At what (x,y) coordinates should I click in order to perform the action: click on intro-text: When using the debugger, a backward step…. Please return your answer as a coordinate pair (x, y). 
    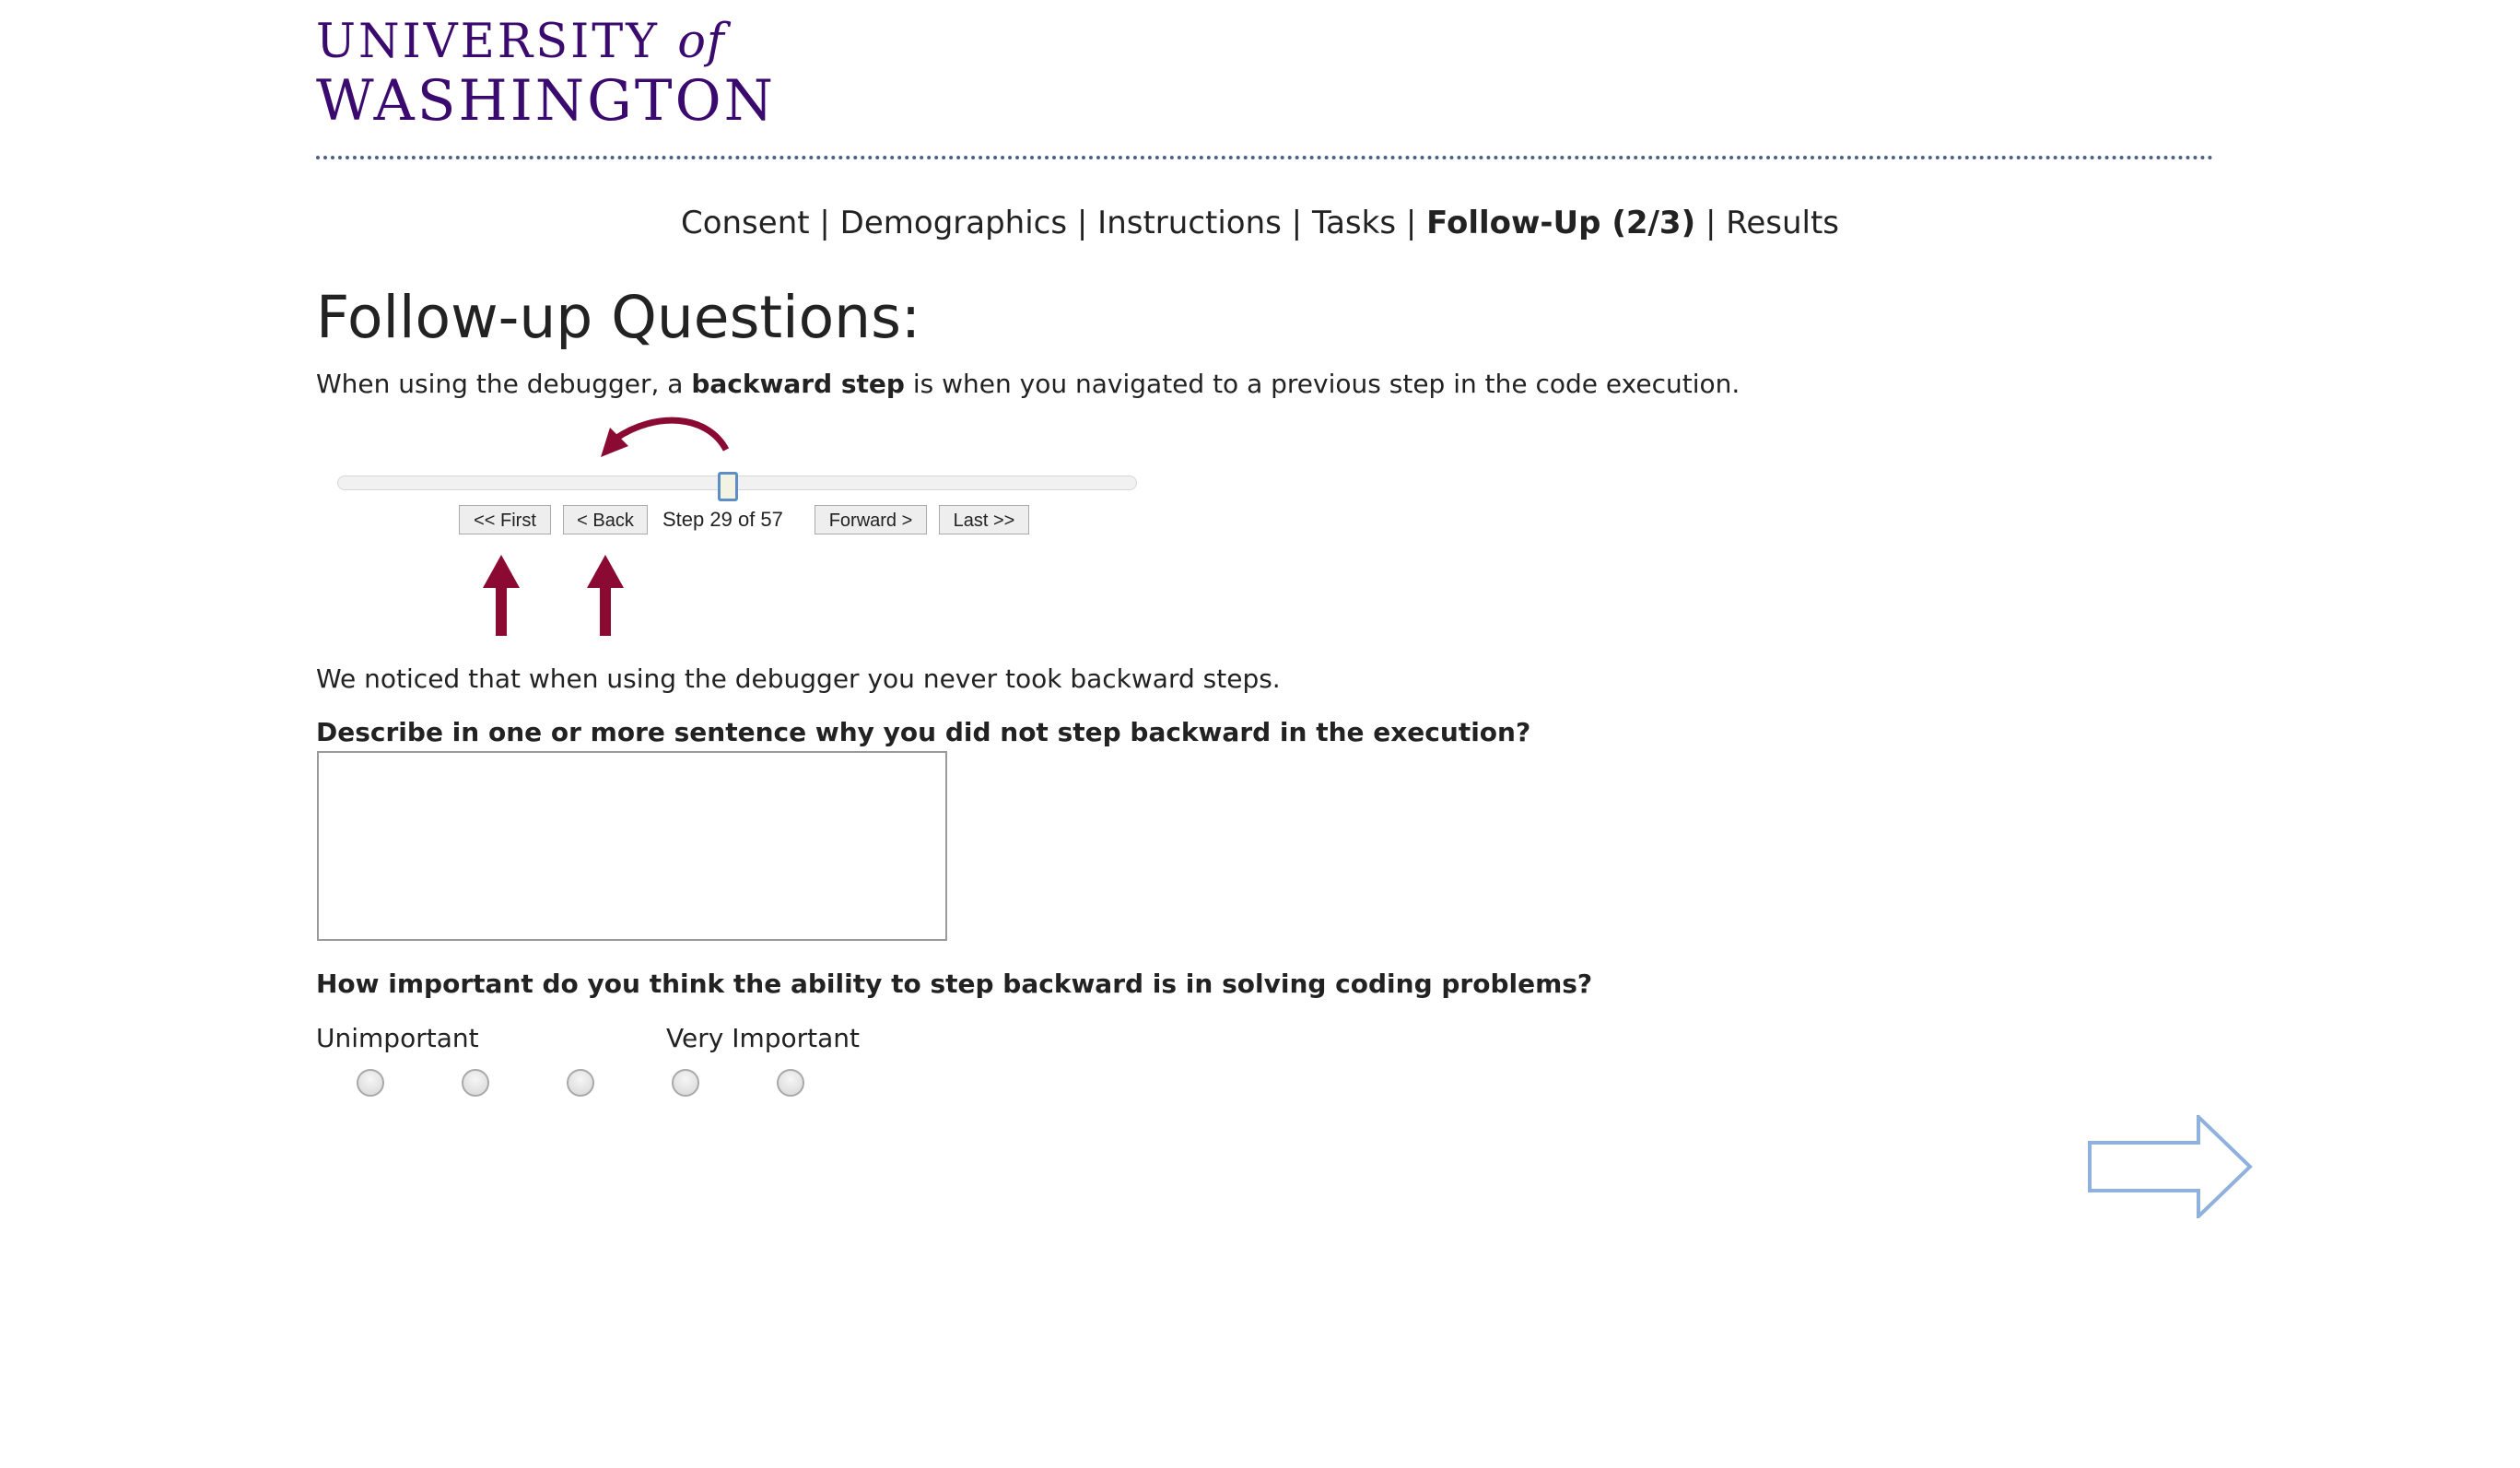
    Looking at the image, I should click on (1028, 384).